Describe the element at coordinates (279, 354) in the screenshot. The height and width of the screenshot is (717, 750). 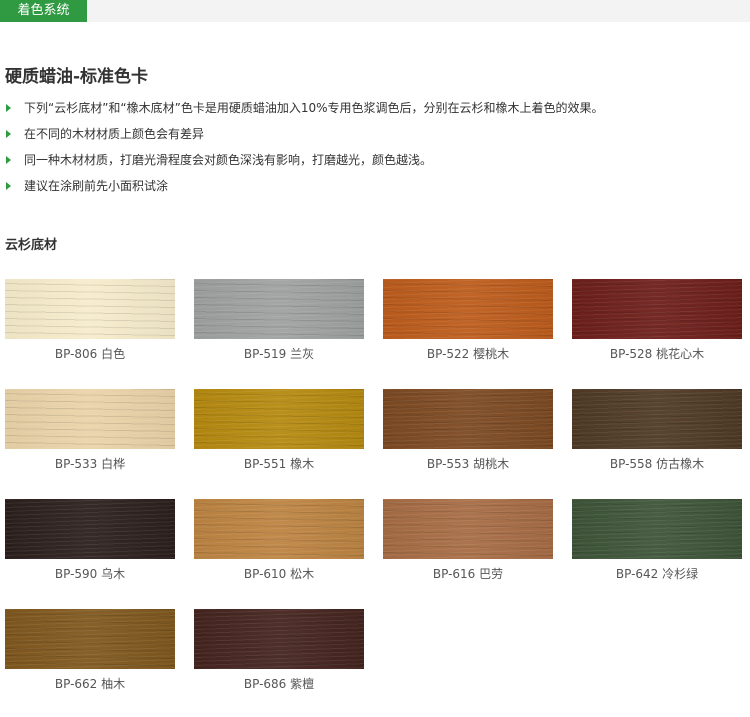
I see `swatch-label: BP-519 兰灰` at that location.